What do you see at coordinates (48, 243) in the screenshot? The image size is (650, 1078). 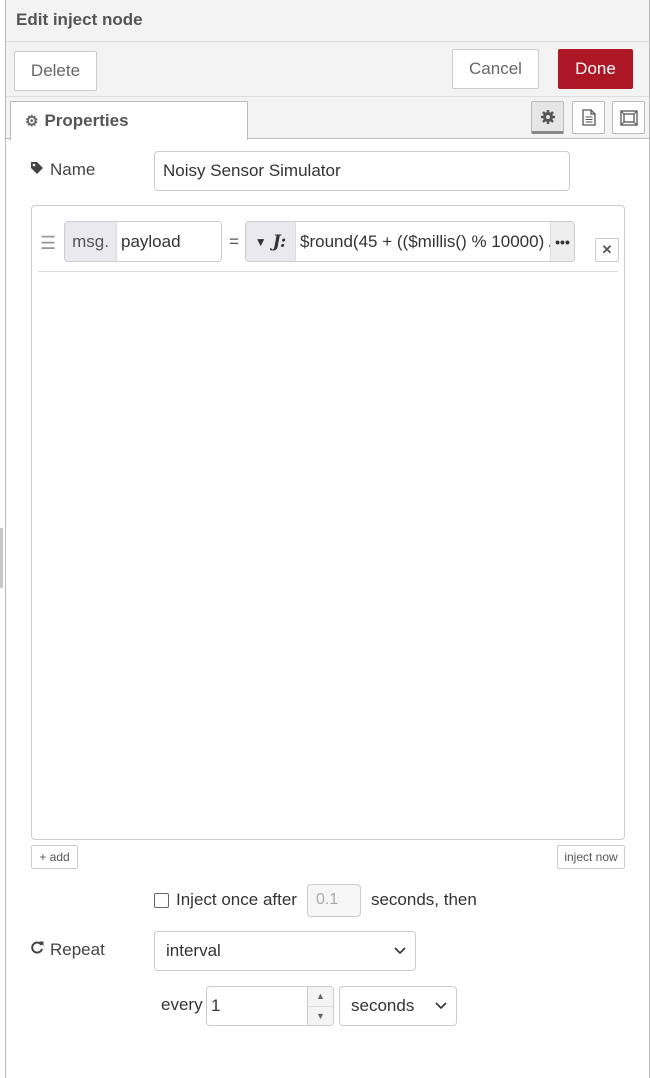 I see `drag-handle-icon: ☰` at bounding box center [48, 243].